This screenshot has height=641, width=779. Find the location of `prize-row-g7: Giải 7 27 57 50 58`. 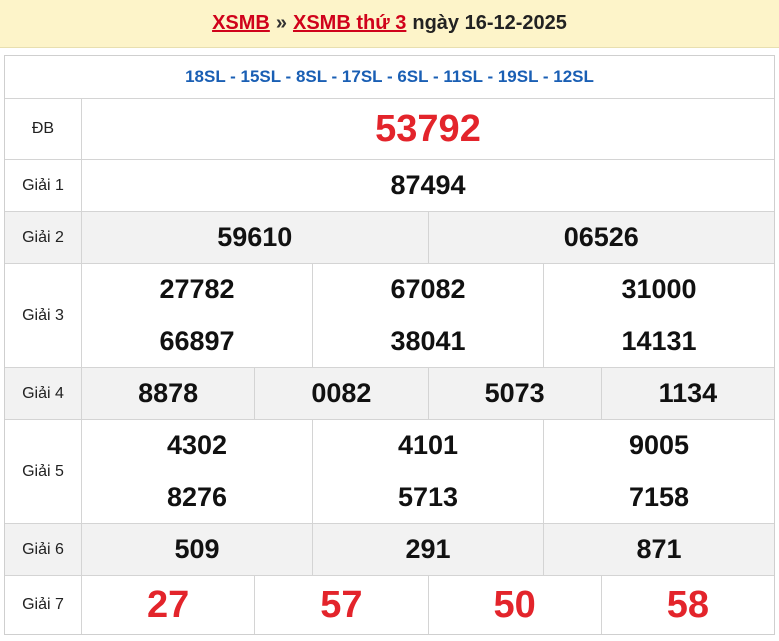

prize-row-g7: Giải 7 27 57 50 58 is located at coordinates (389, 605).